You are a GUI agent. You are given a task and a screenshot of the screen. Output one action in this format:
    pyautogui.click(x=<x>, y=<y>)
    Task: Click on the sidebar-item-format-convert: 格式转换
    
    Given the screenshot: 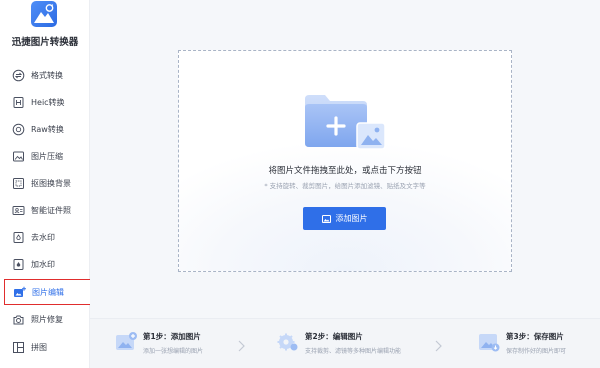 What is the action you would take?
    pyautogui.click(x=50, y=75)
    